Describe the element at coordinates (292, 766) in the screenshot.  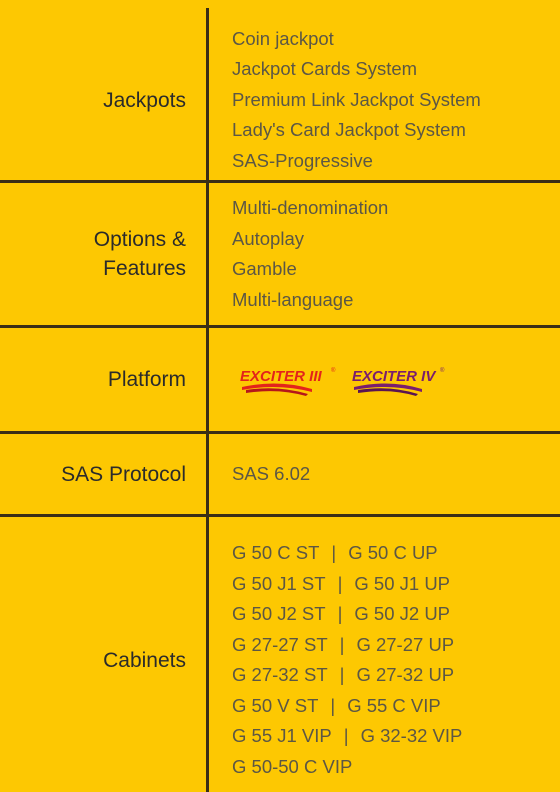
I see `list-item: G 50-50 C VIP` at that location.